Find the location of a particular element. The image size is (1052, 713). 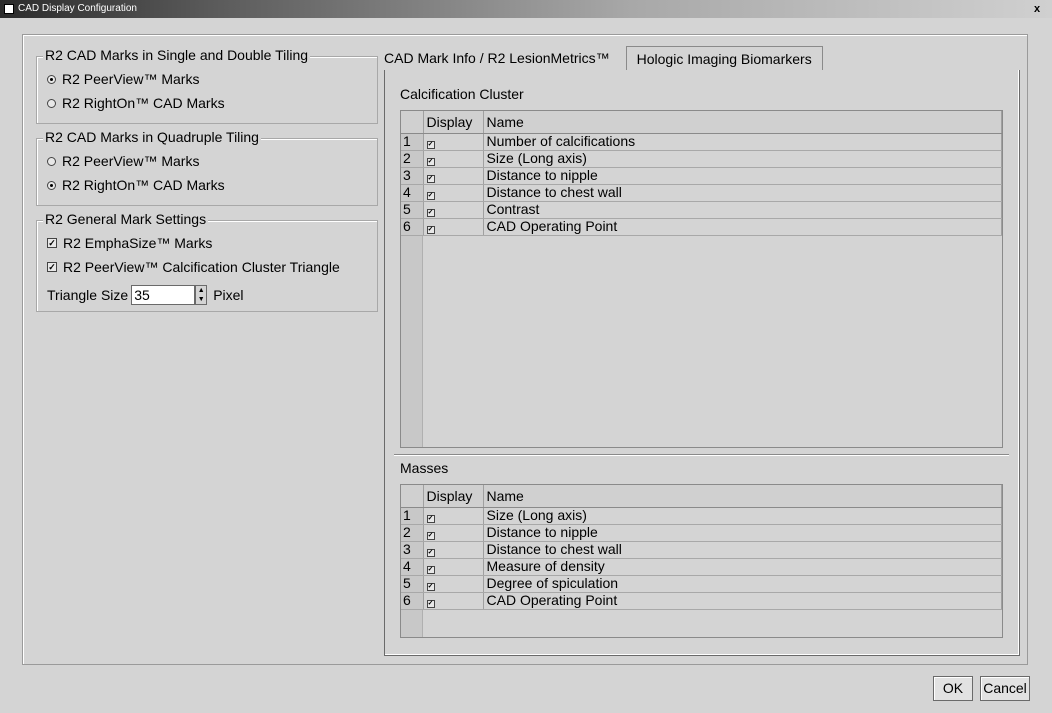

close-button: x is located at coordinates (1037, 9).